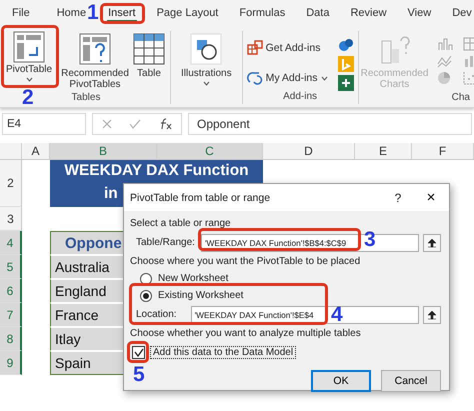  What do you see at coordinates (107, 124) in the screenshot?
I see `cancel-icon` at bounding box center [107, 124].